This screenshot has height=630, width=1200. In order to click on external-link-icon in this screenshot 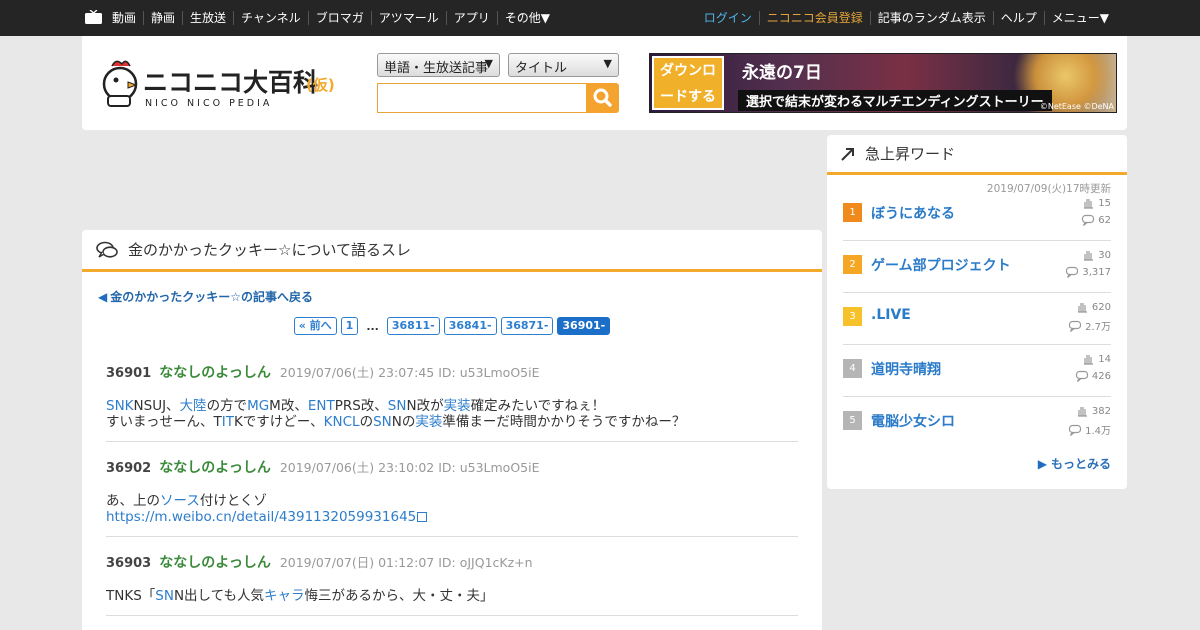, I will do `click(422, 517)`.